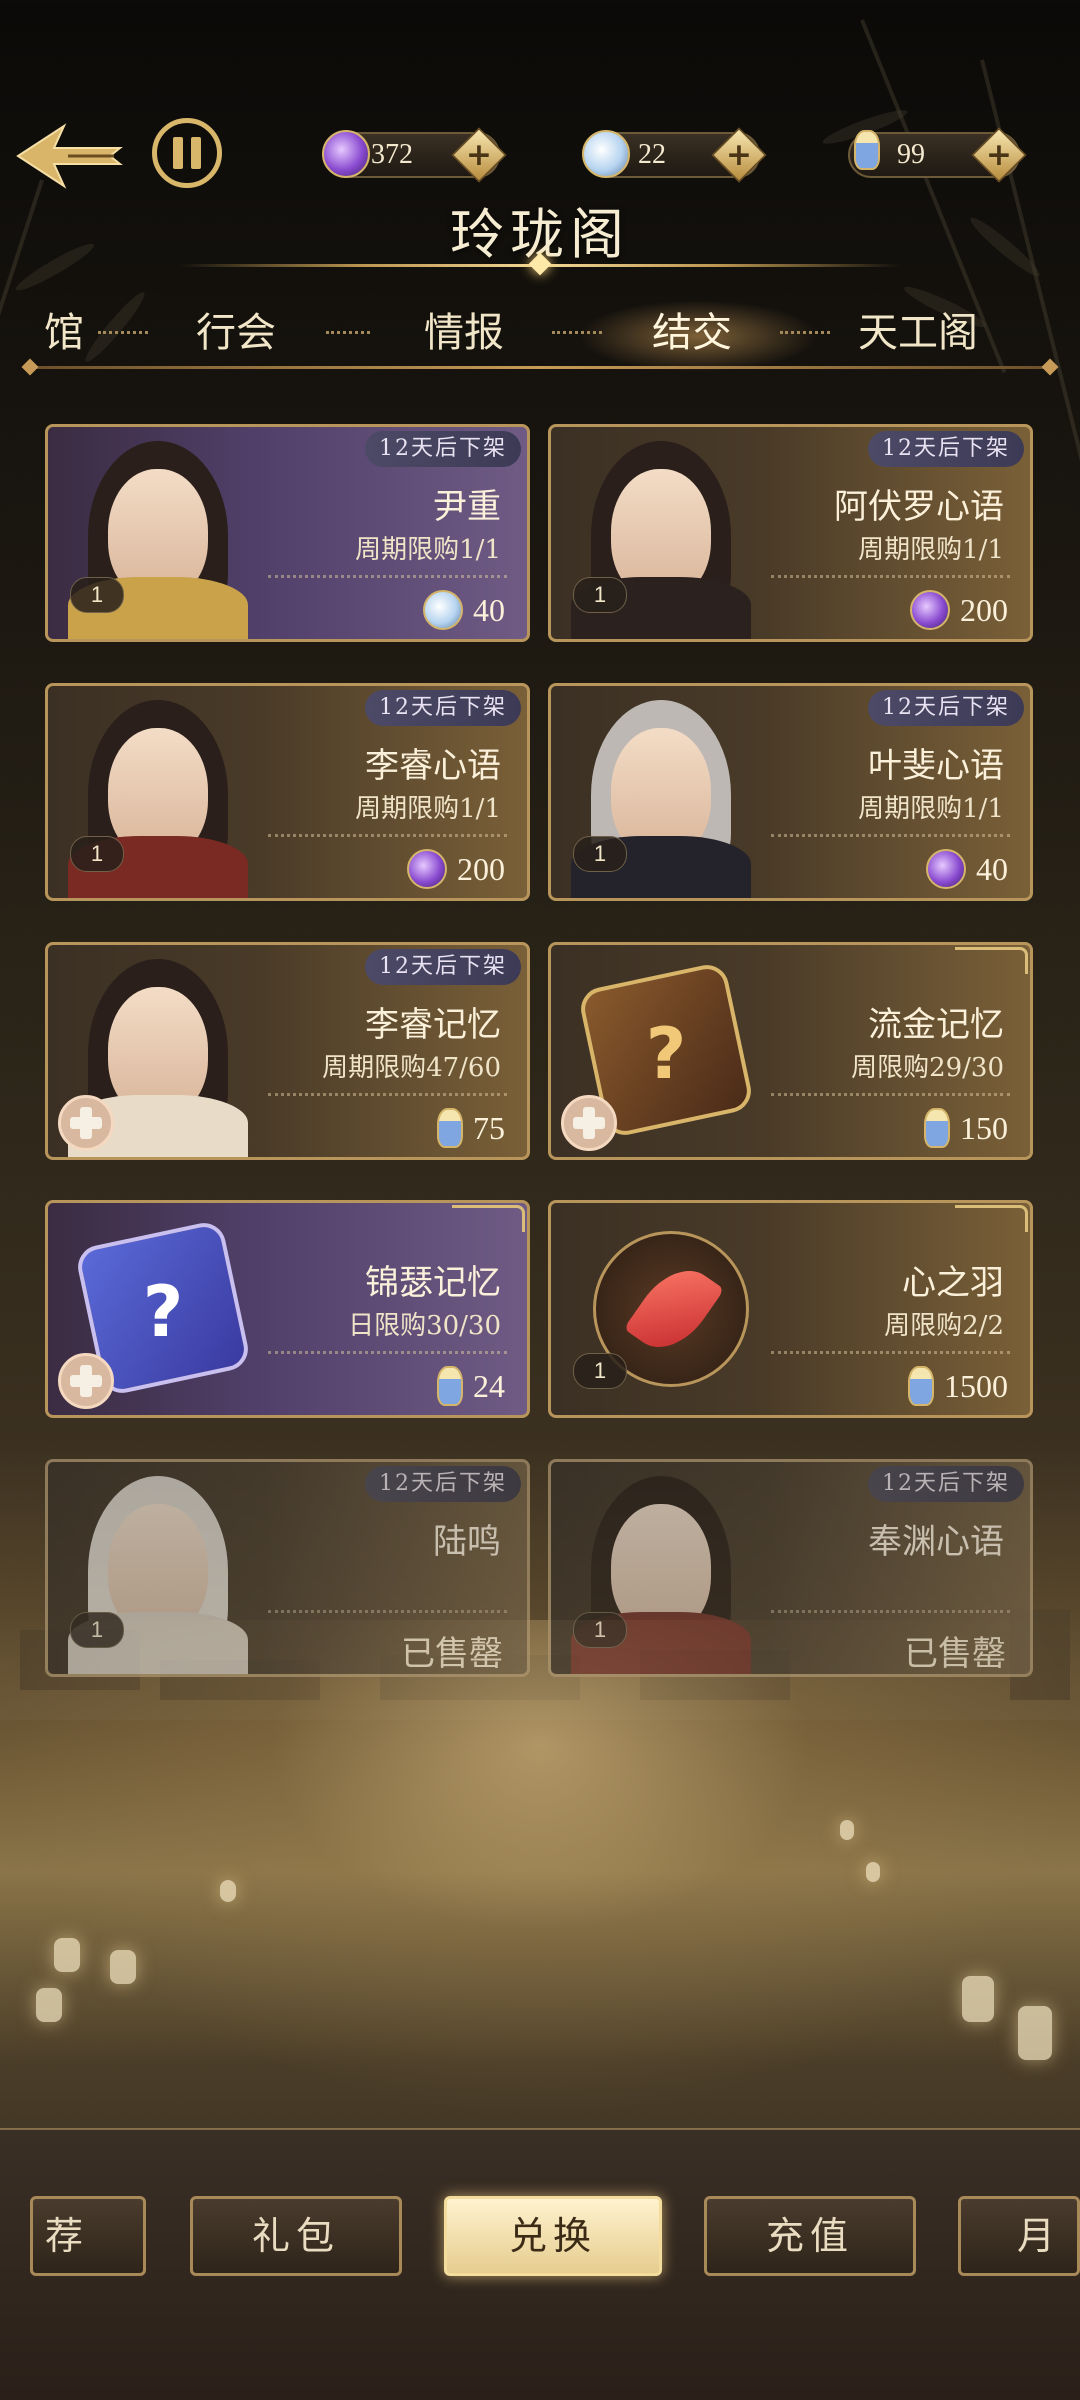 The height and width of the screenshot is (2400, 1080). I want to click on currency-bottle: 99 +, so click(937, 155).